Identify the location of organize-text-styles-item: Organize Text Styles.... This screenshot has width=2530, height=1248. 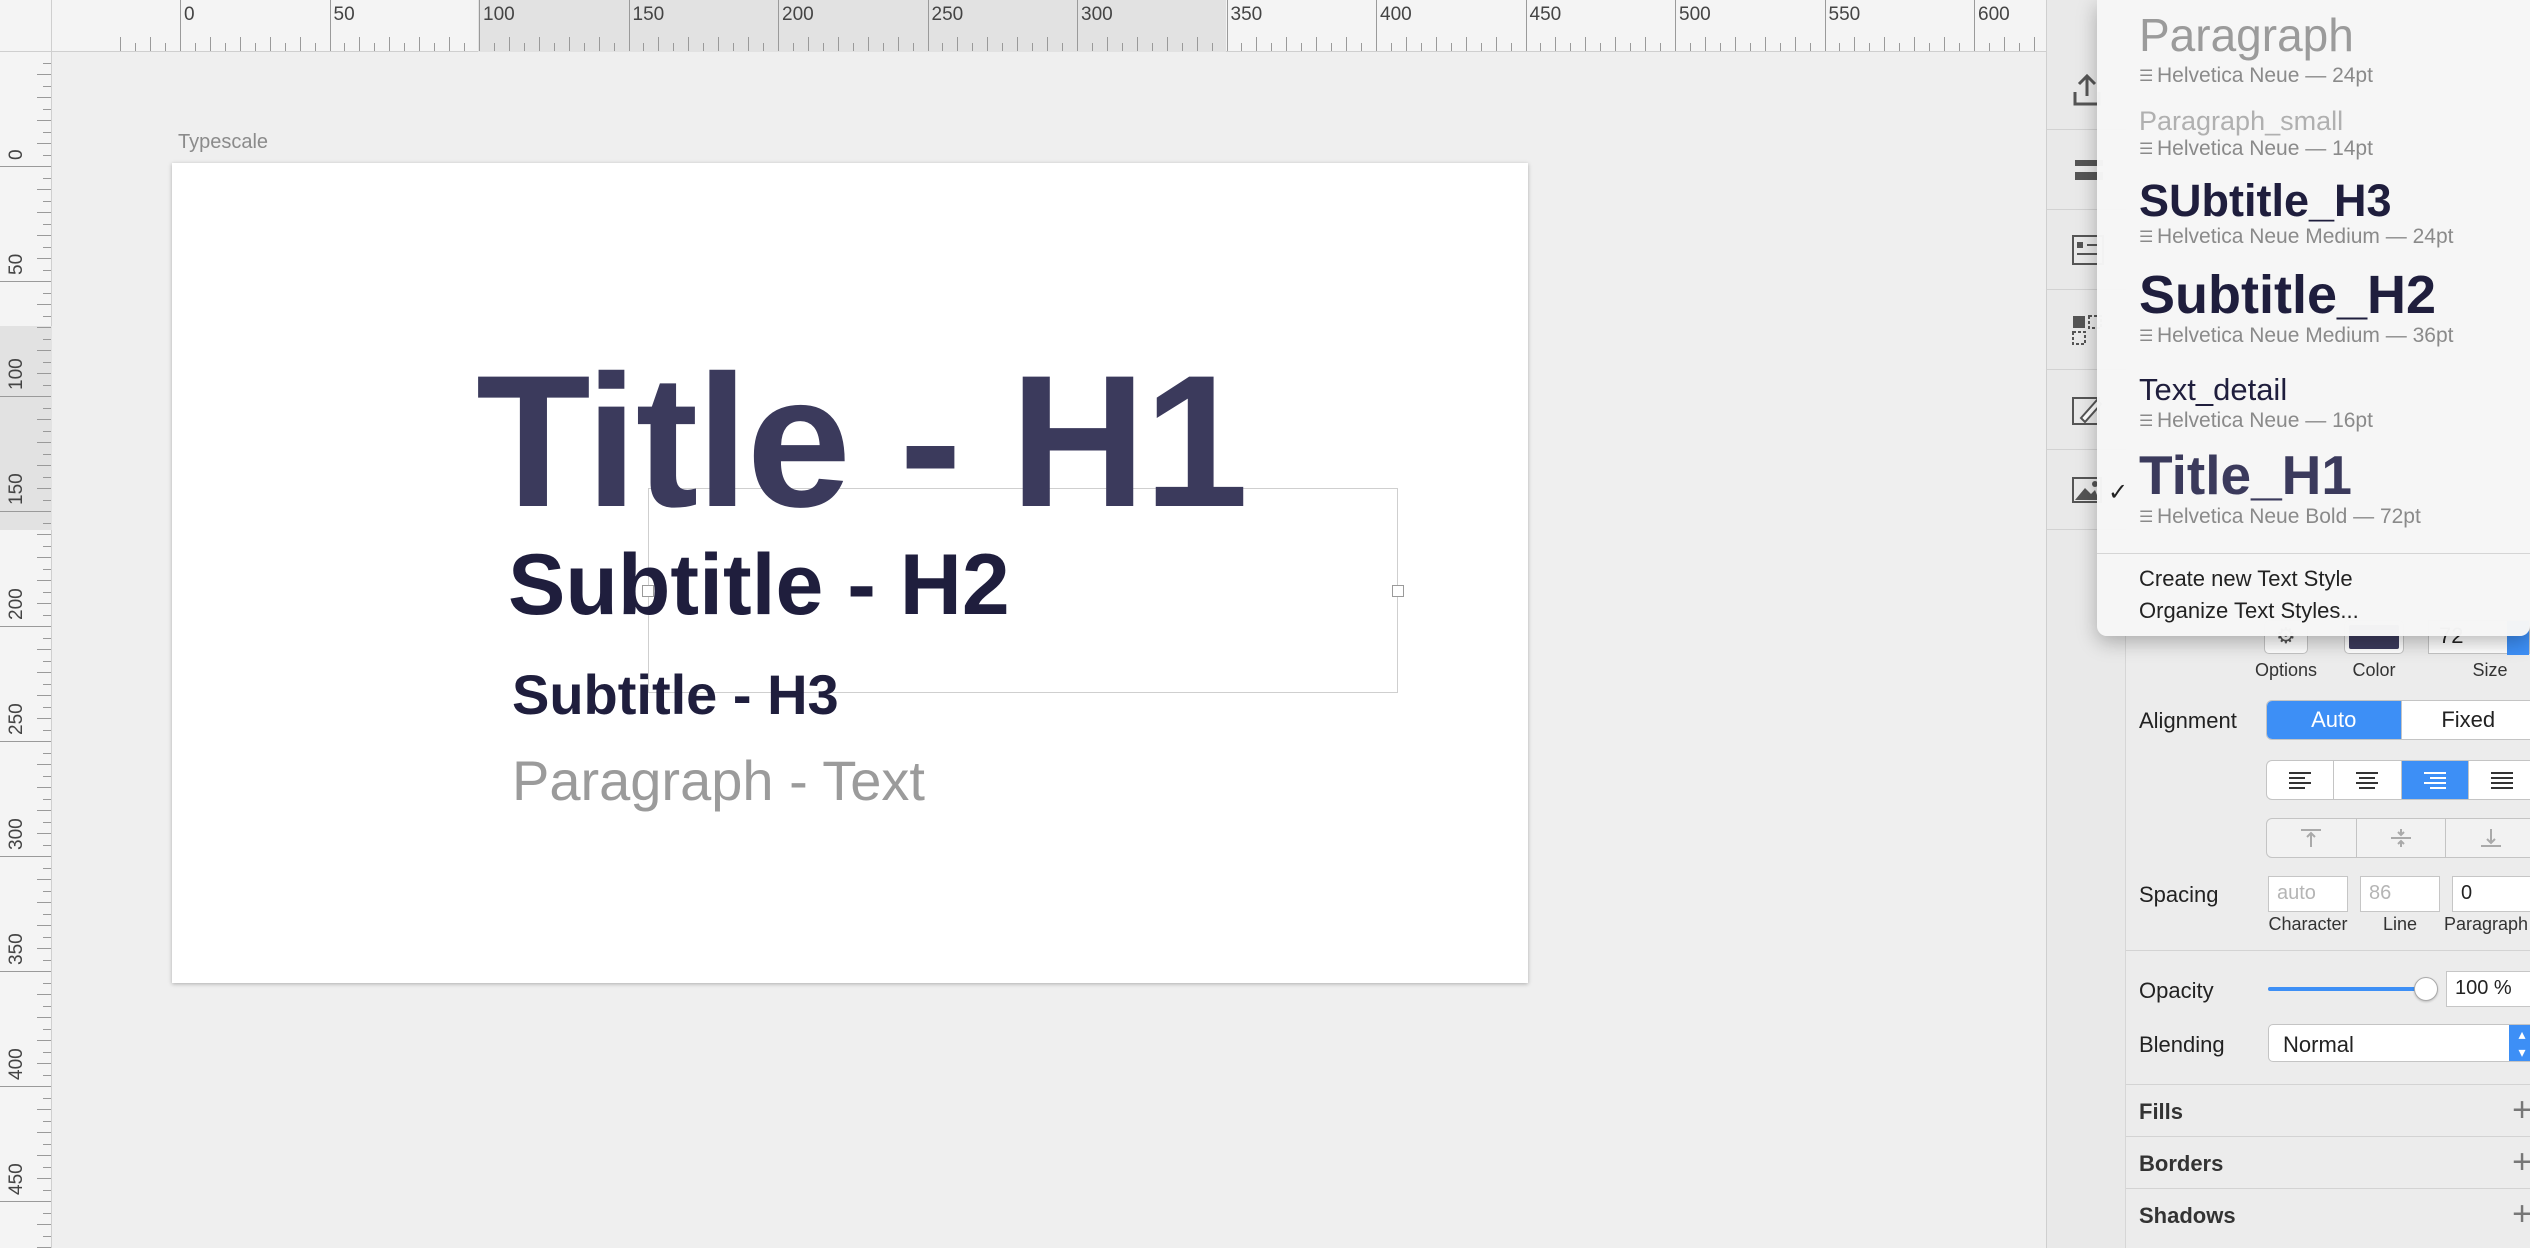
(2249, 611).